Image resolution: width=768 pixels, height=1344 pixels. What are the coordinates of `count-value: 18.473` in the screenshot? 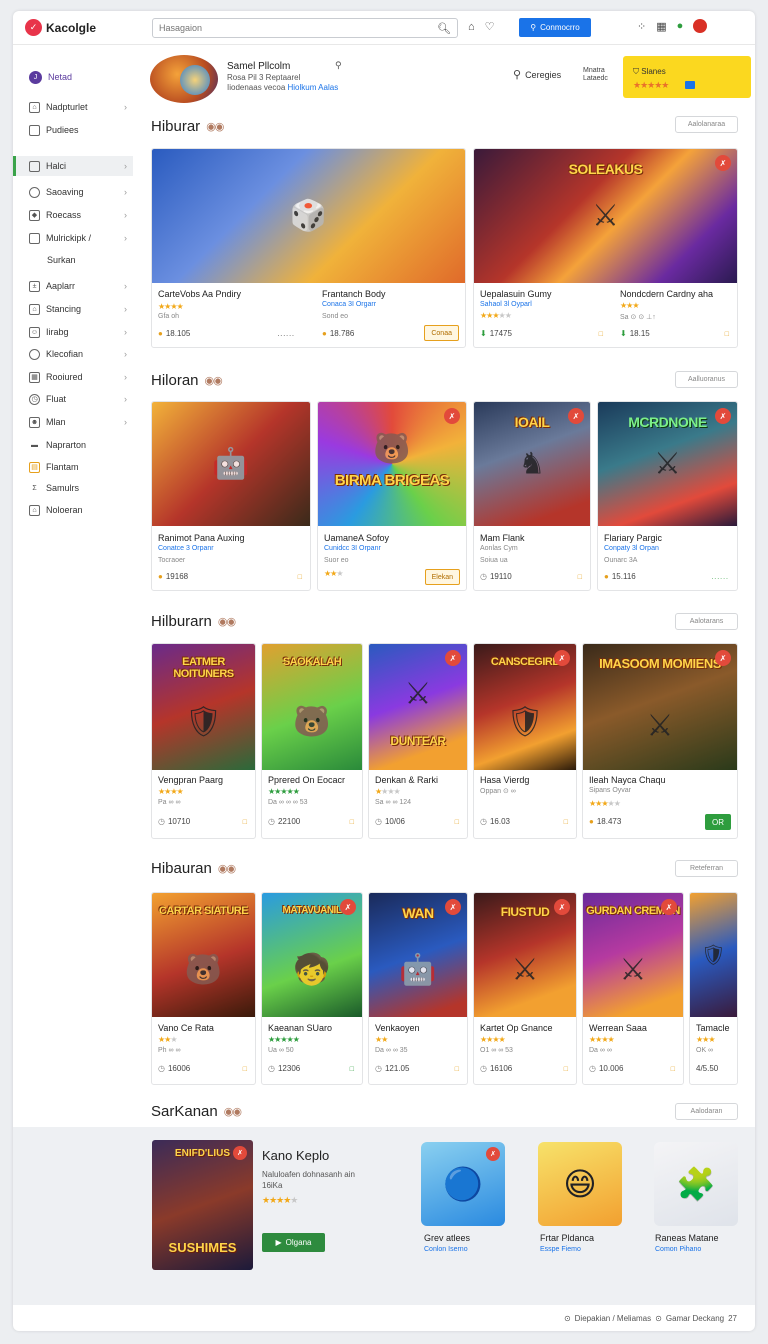 It's located at (609, 821).